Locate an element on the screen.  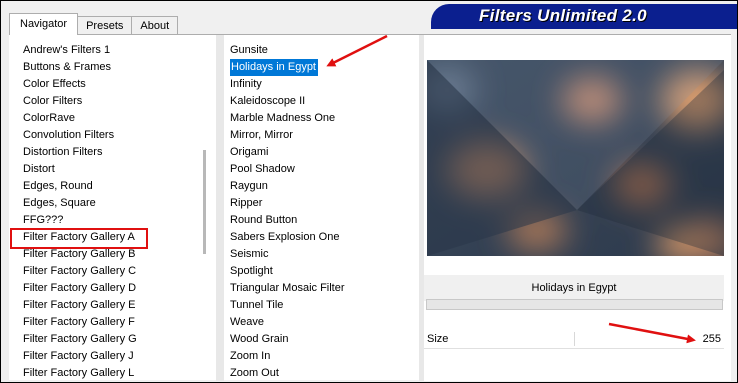
filter-item: Triangular Mosaic Filter is located at coordinates (321, 288).